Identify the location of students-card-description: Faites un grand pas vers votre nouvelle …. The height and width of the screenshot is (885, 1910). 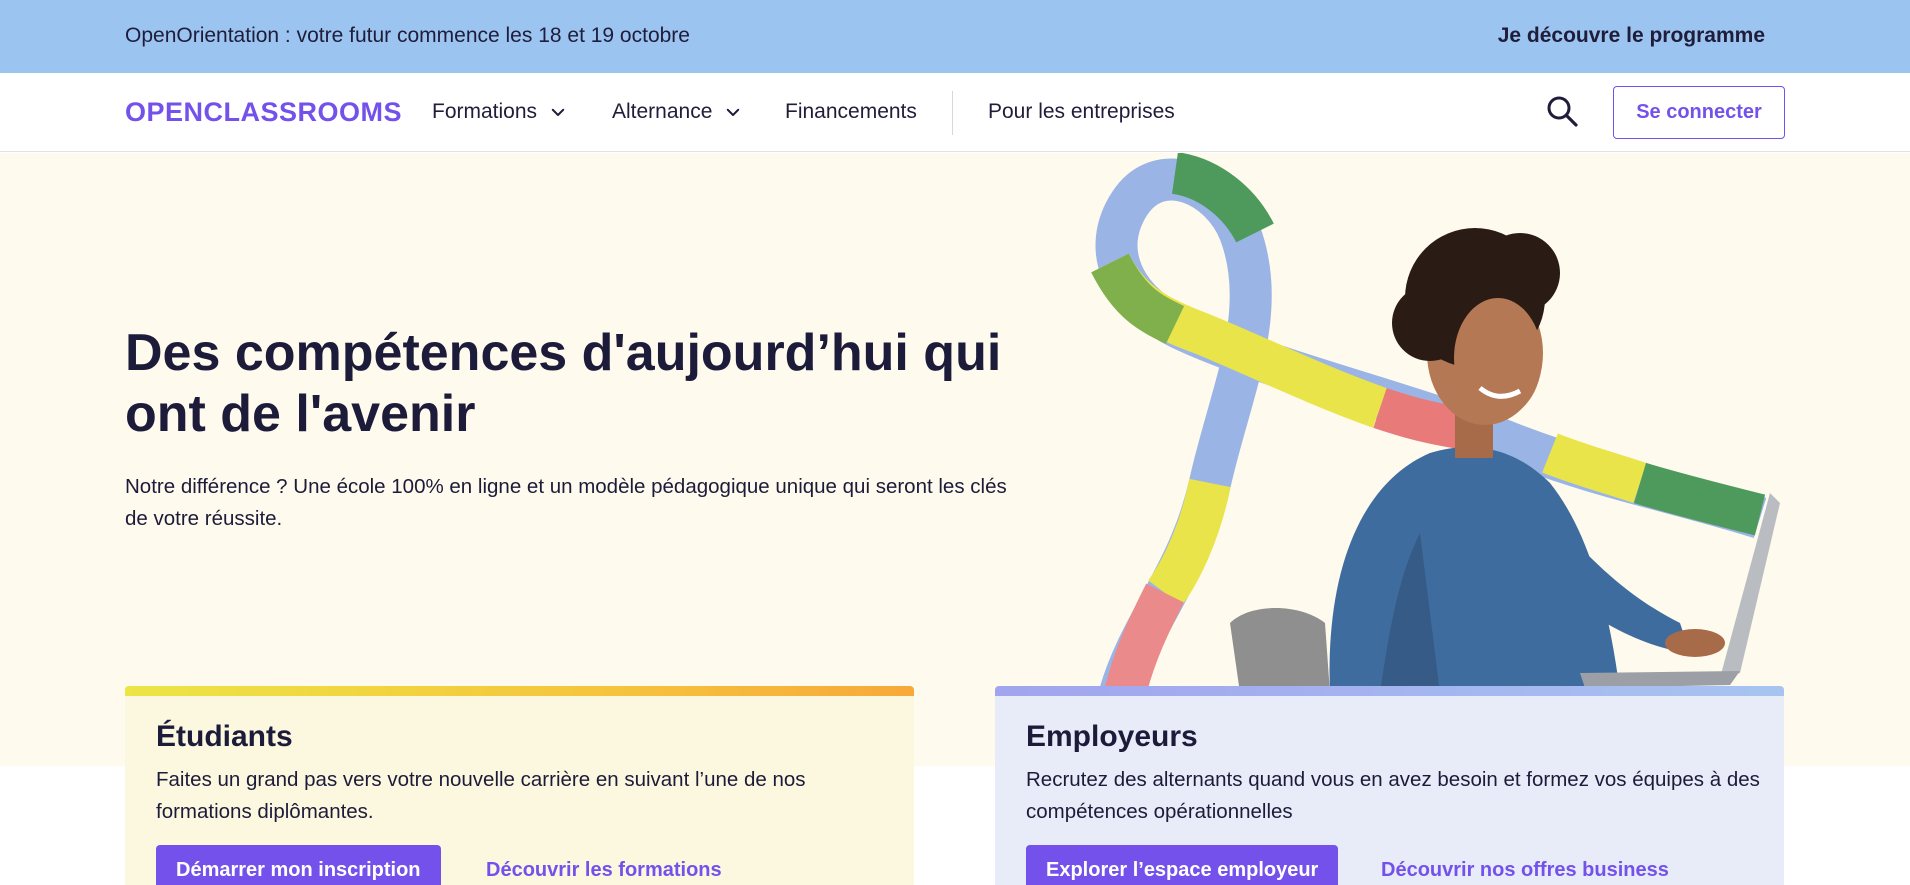
(481, 795).